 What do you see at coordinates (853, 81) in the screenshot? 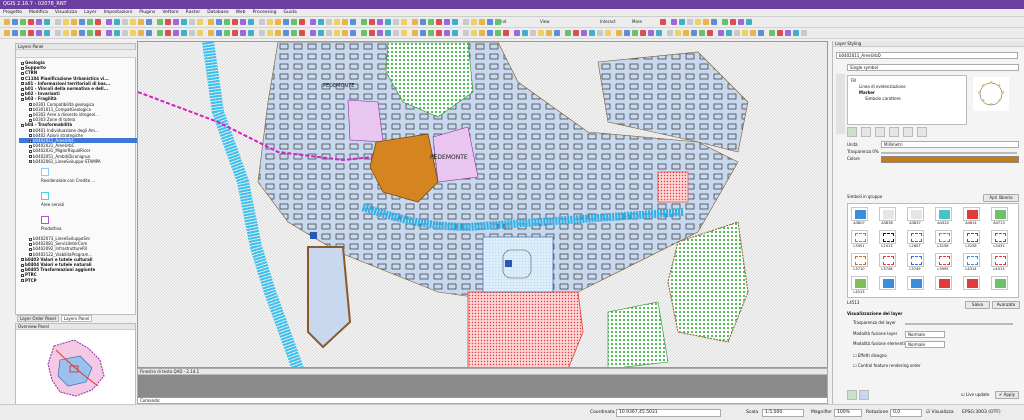
I see `symbol-tree-item: Fill` at bounding box center [853, 81].